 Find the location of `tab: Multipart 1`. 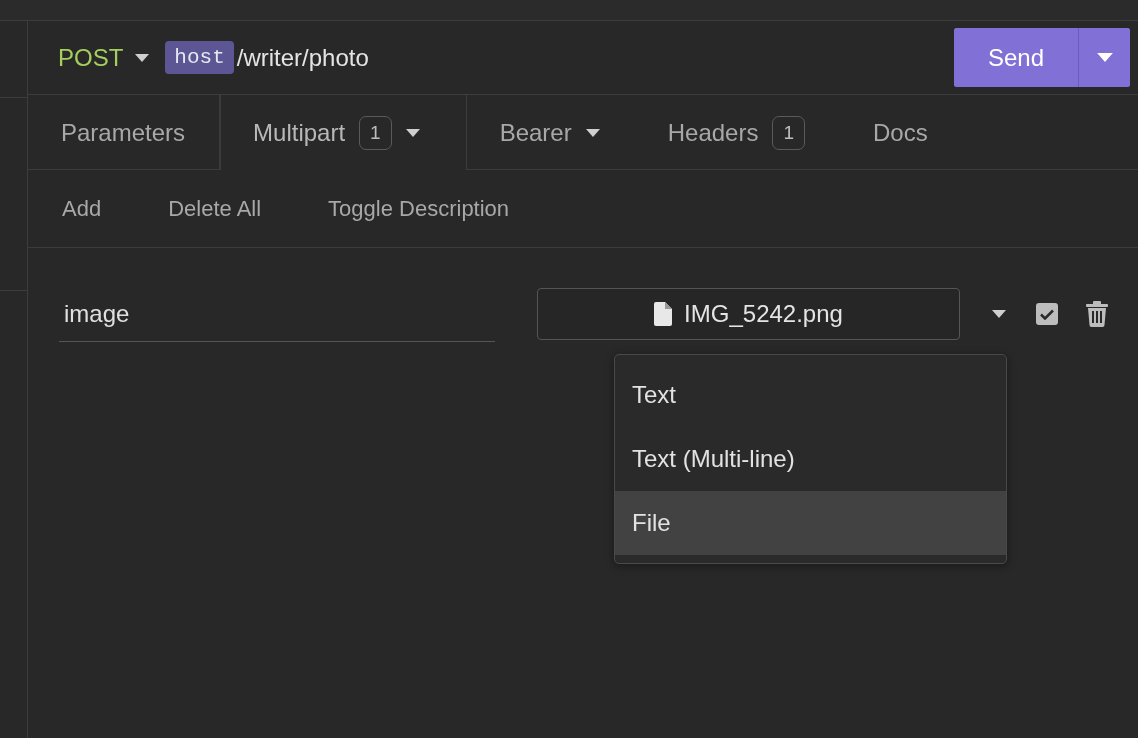

tab: Multipart 1 is located at coordinates (343, 132).